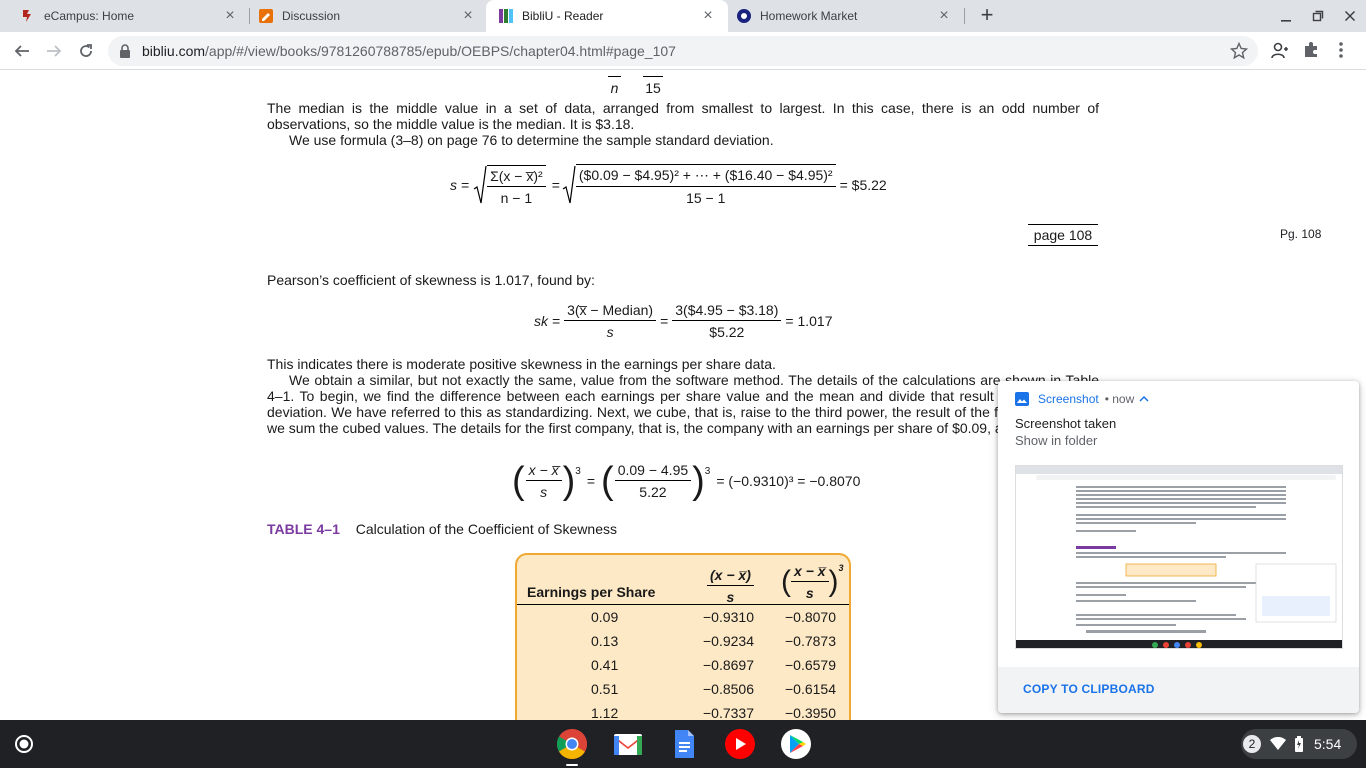 This screenshot has width=1366, height=768. What do you see at coordinates (24, 744) in the screenshot?
I see `launcher-icon` at bounding box center [24, 744].